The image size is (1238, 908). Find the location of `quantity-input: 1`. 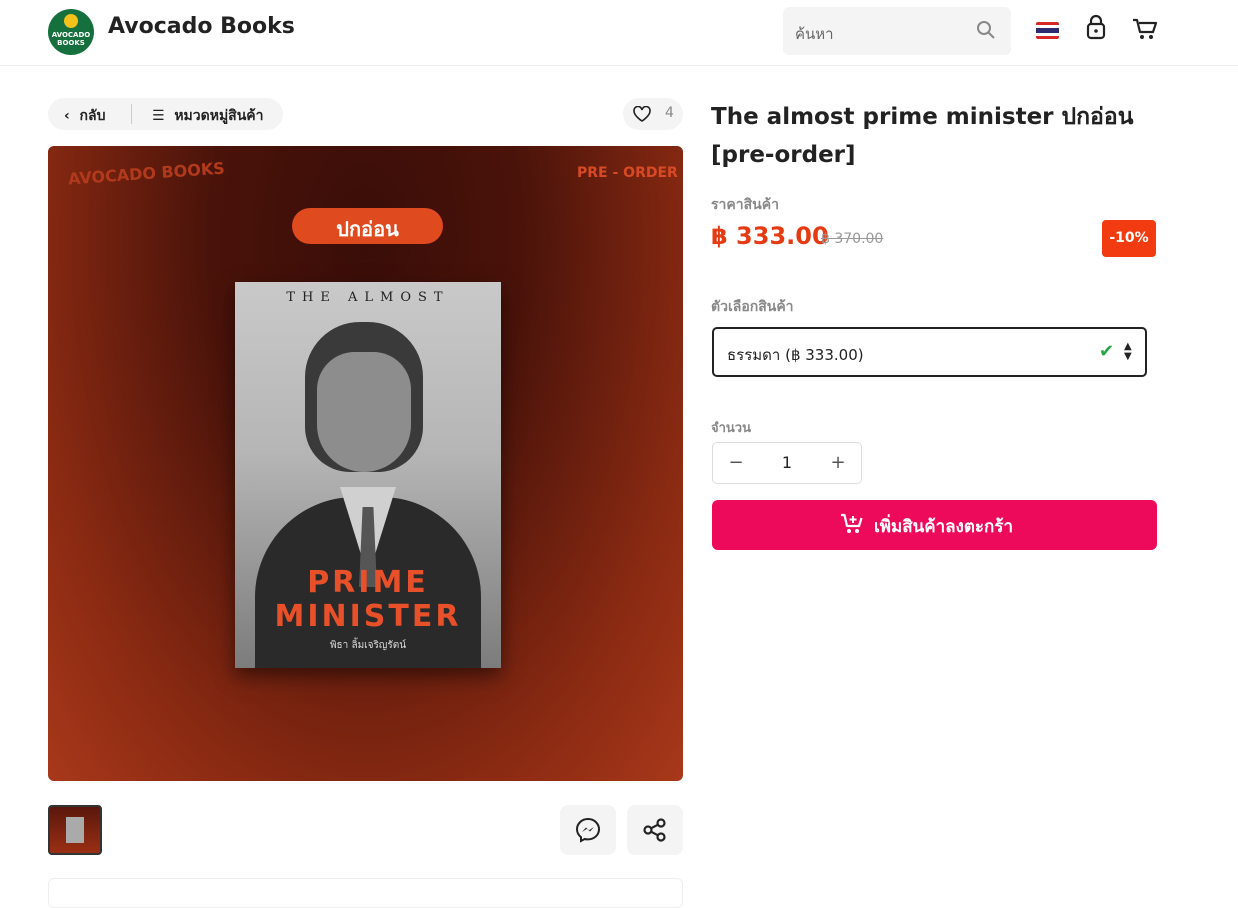

quantity-input: 1 is located at coordinates (787, 463).